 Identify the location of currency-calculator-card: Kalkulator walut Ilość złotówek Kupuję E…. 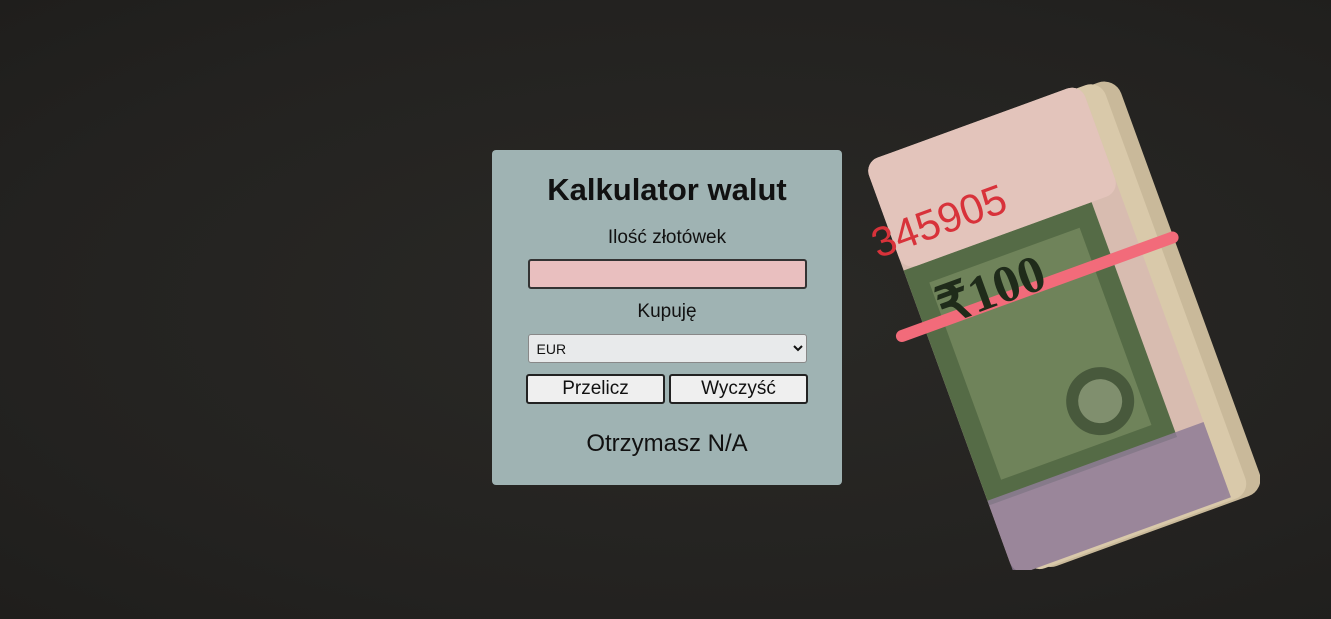
(667, 317).